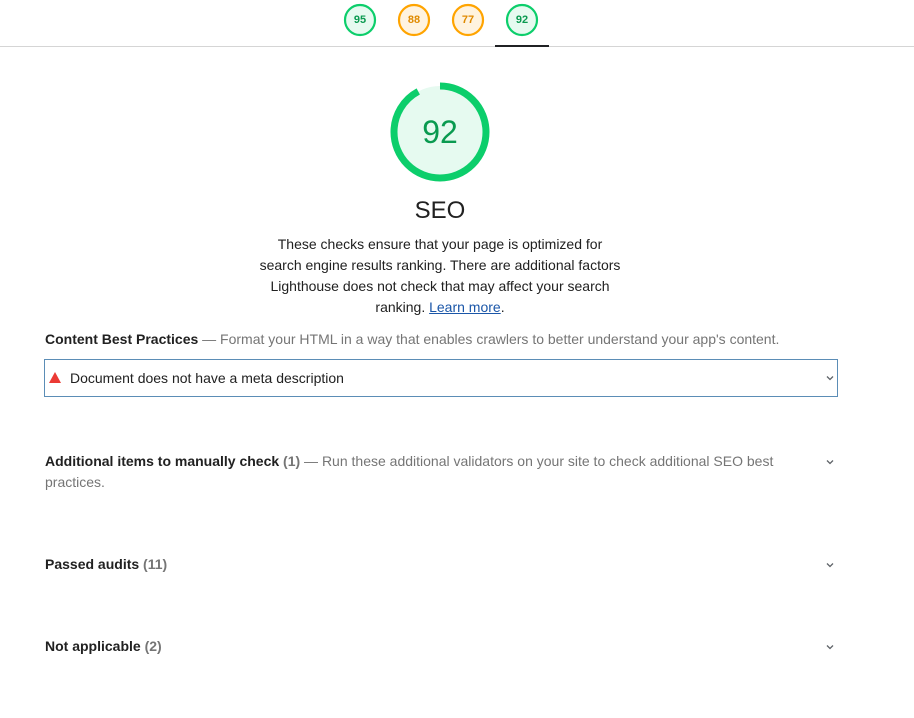 The height and width of the screenshot is (718, 914). What do you see at coordinates (430, 646) in the screenshot?
I see `group-not-applicable: Not applicable (2)` at bounding box center [430, 646].